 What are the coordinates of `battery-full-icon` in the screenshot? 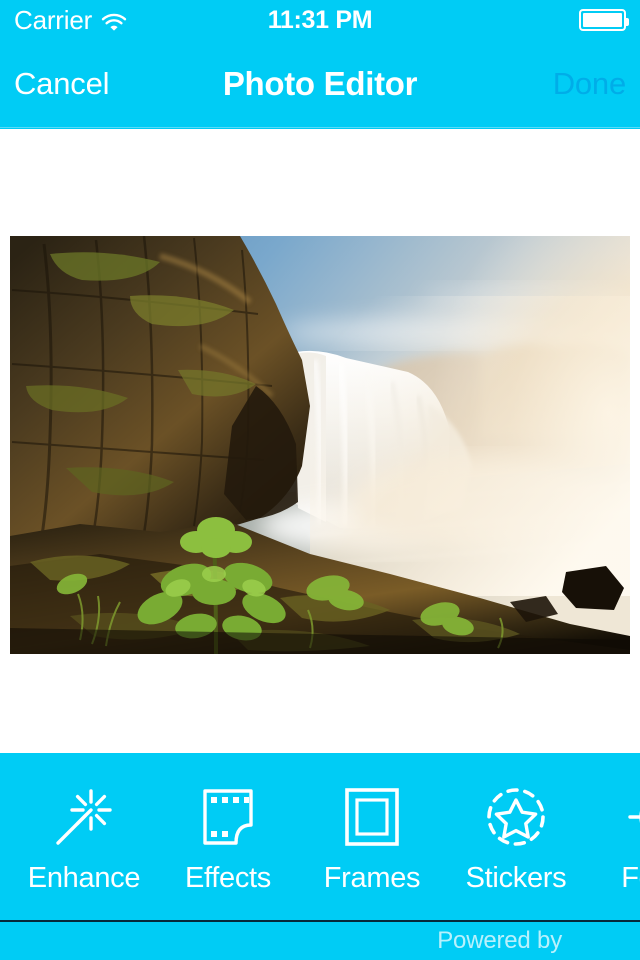 It's located at (604, 20).